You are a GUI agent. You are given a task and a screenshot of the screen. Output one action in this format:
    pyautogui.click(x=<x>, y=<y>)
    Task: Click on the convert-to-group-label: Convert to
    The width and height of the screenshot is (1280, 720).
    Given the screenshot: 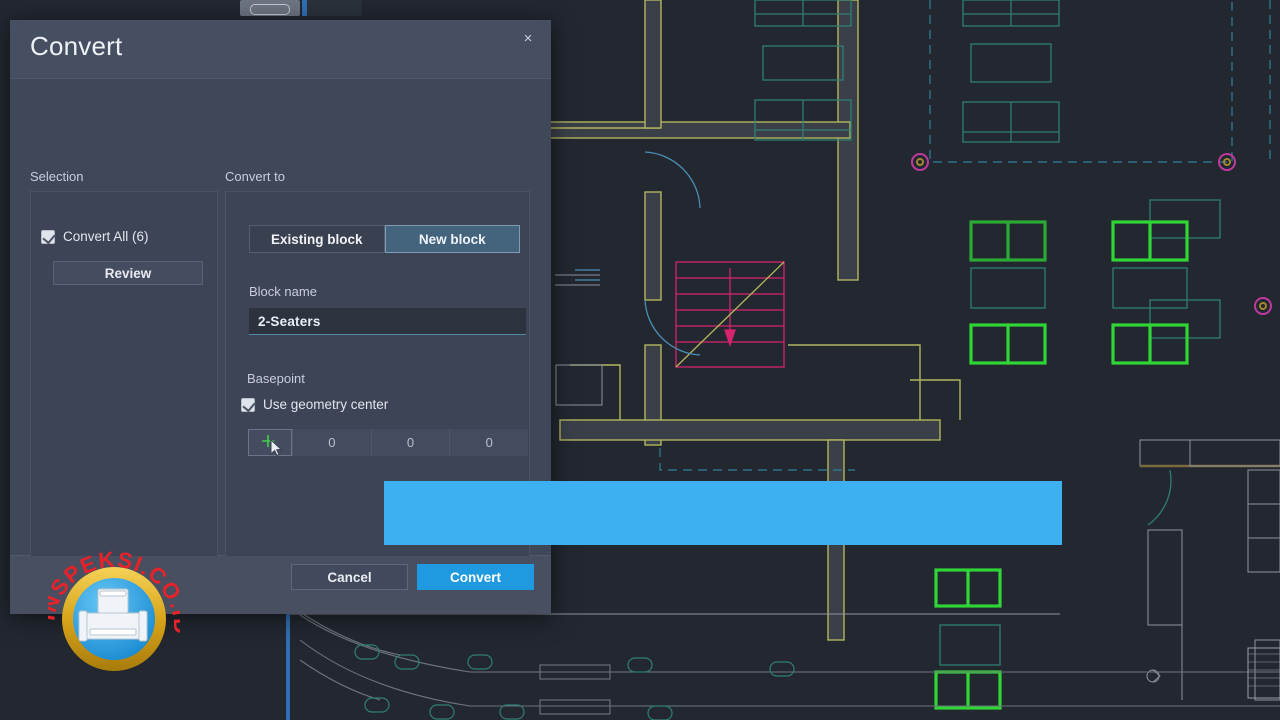 What is the action you would take?
    pyautogui.click(x=255, y=176)
    